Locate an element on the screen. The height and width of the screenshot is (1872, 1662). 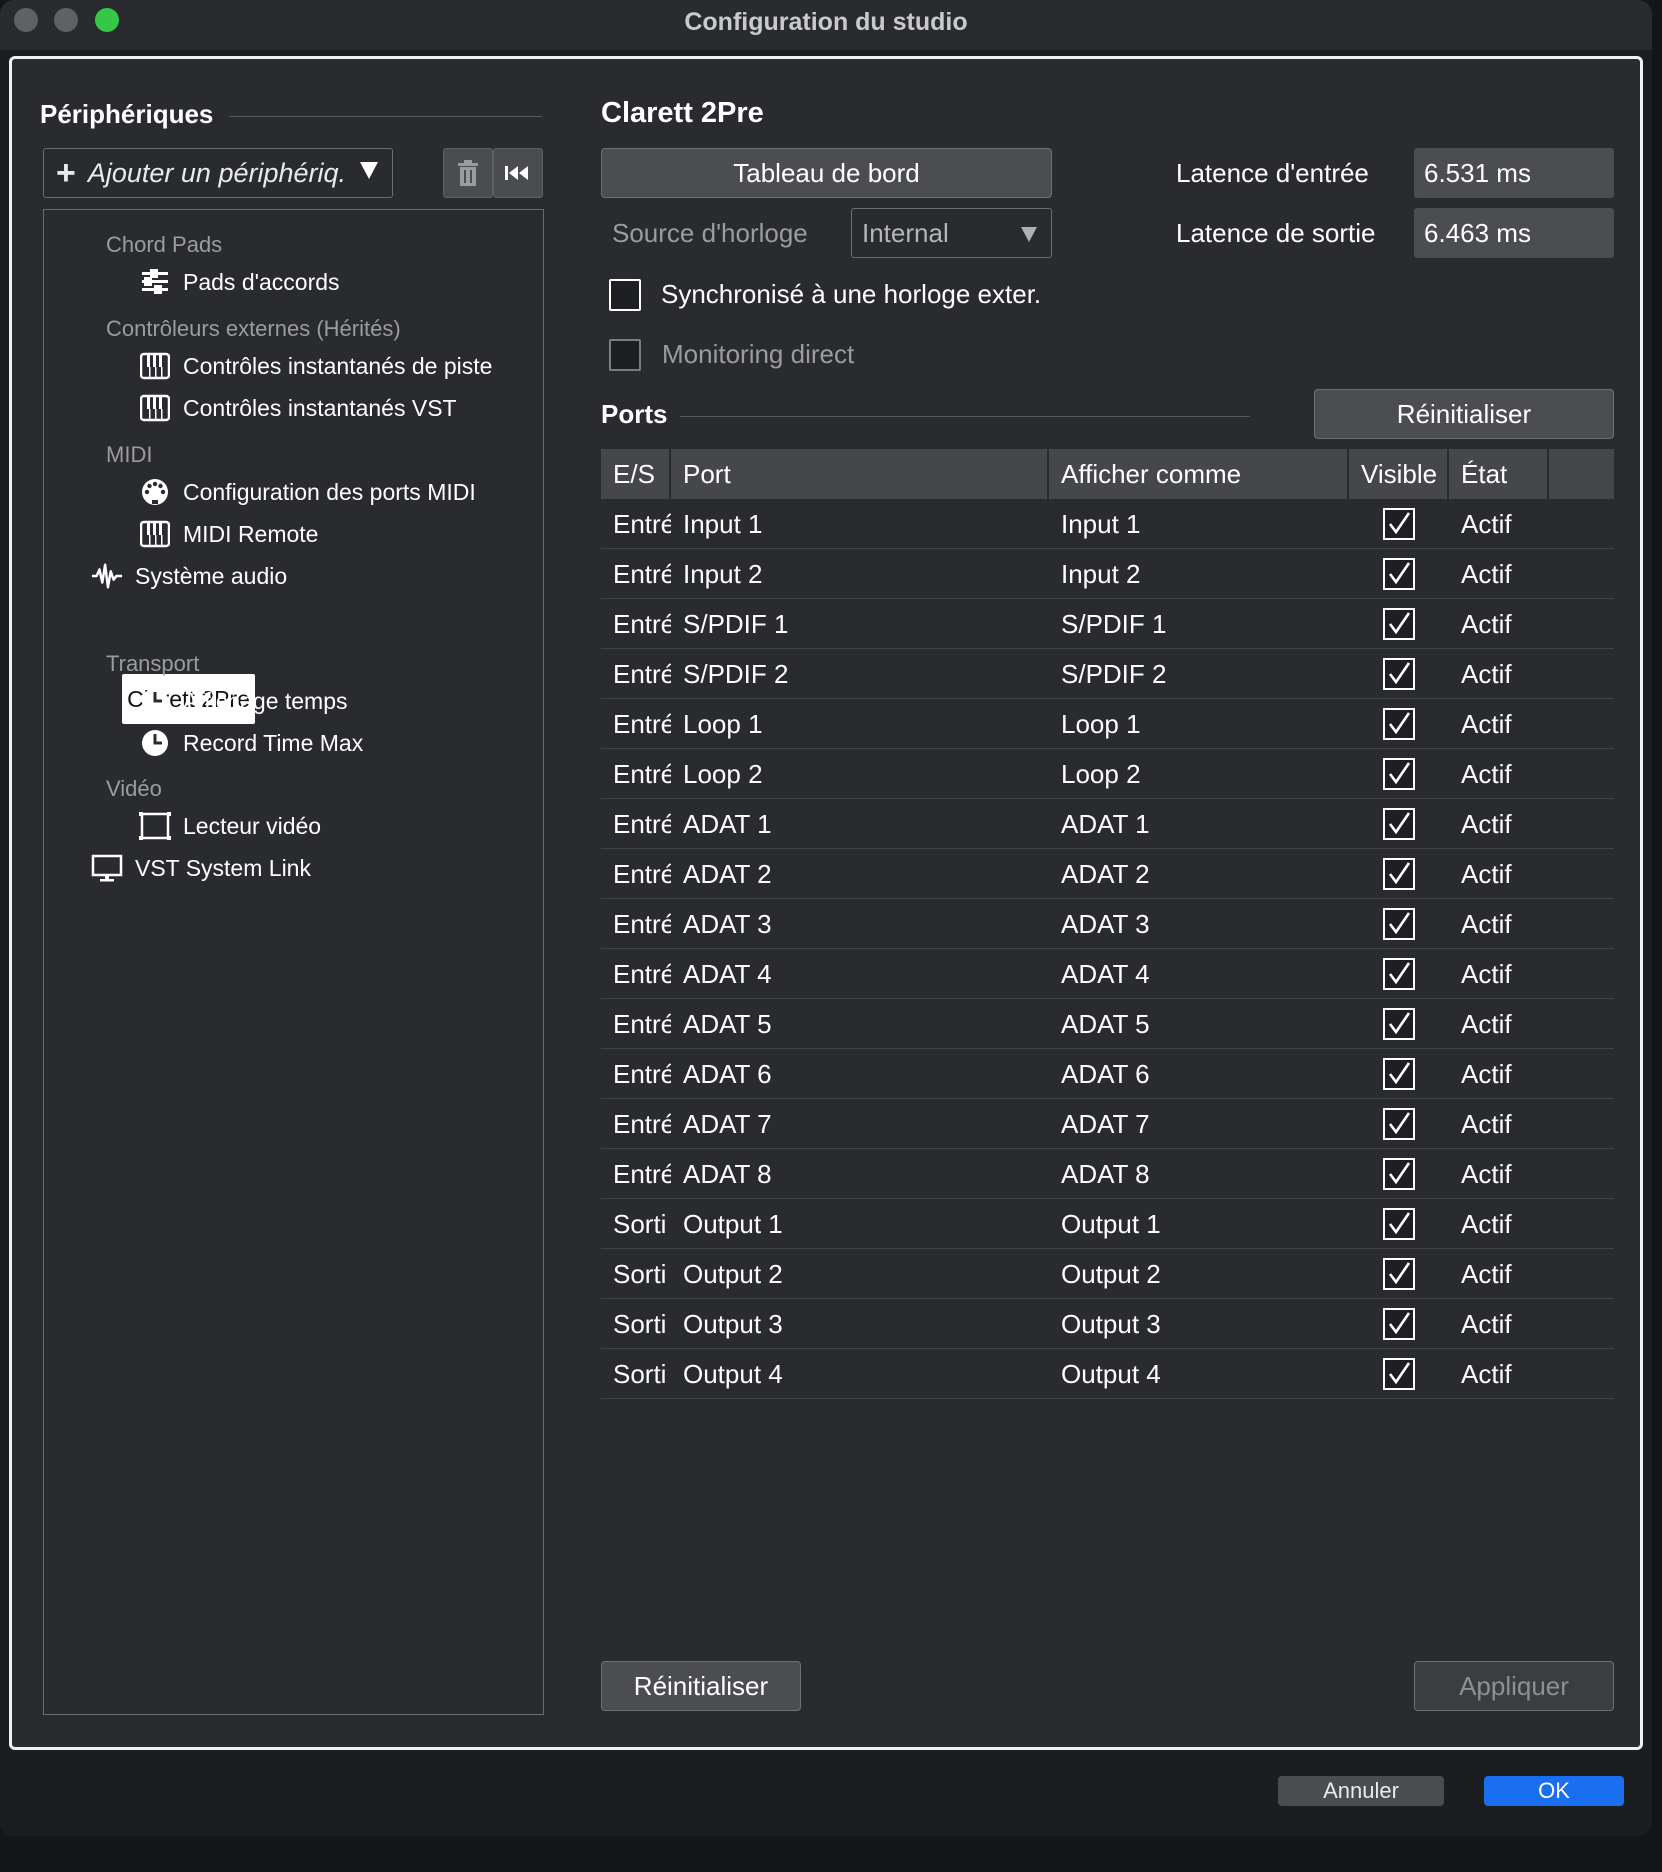
tree-item-midi-remote: MIDI Remote is located at coordinates (228, 534).